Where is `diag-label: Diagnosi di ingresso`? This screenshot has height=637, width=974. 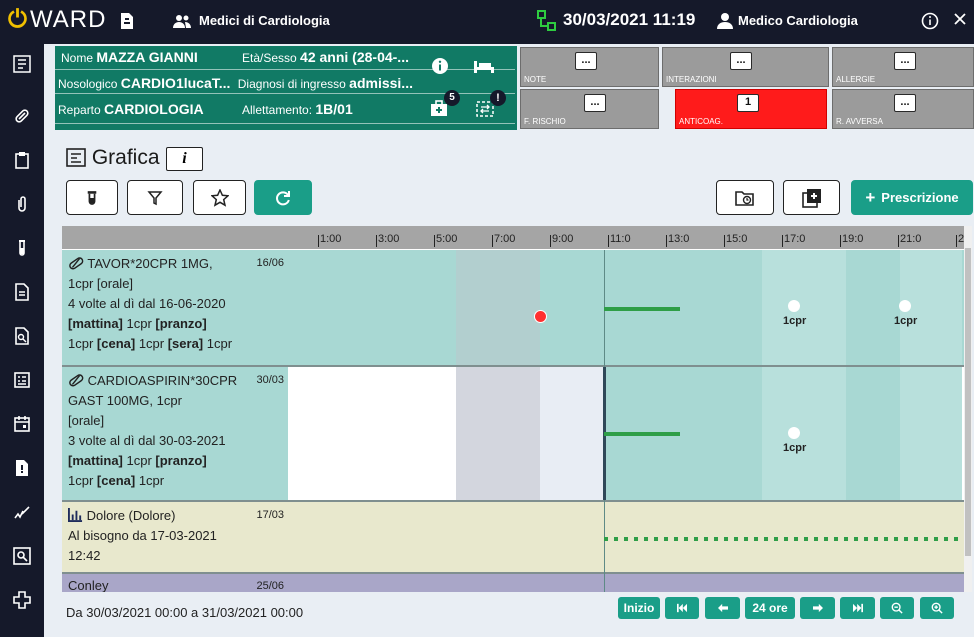 diag-label: Diagnosi di ingresso is located at coordinates (291, 84).